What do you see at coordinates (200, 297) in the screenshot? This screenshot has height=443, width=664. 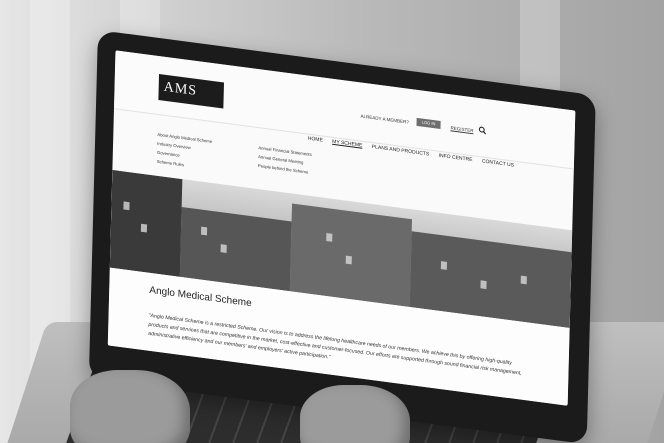 I see `page-title: Anglo Medical Scheme` at bounding box center [200, 297].